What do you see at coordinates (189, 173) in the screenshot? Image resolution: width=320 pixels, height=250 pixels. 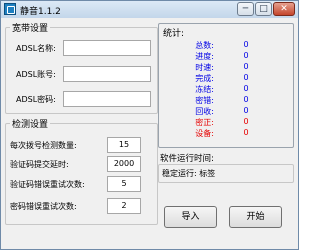 I see `runtime-status: 稳定运行: 标签` at bounding box center [189, 173].